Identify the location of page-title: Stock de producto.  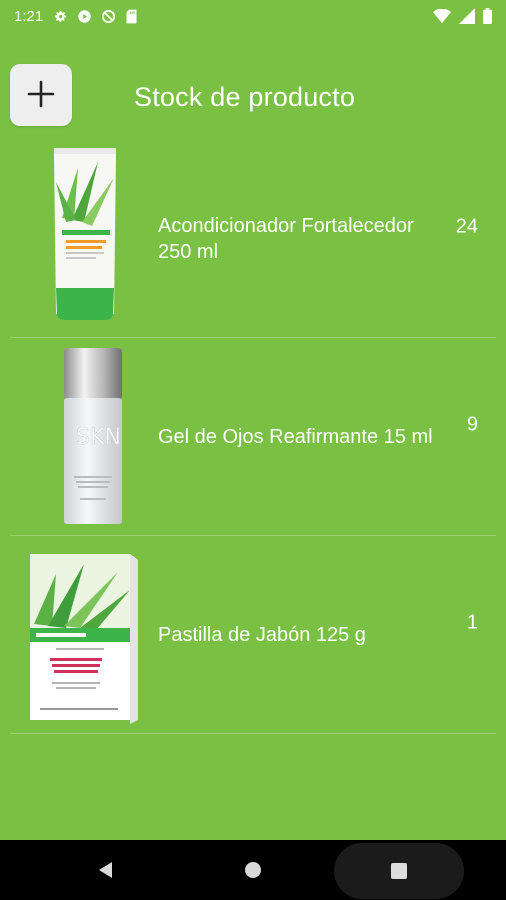
(245, 97).